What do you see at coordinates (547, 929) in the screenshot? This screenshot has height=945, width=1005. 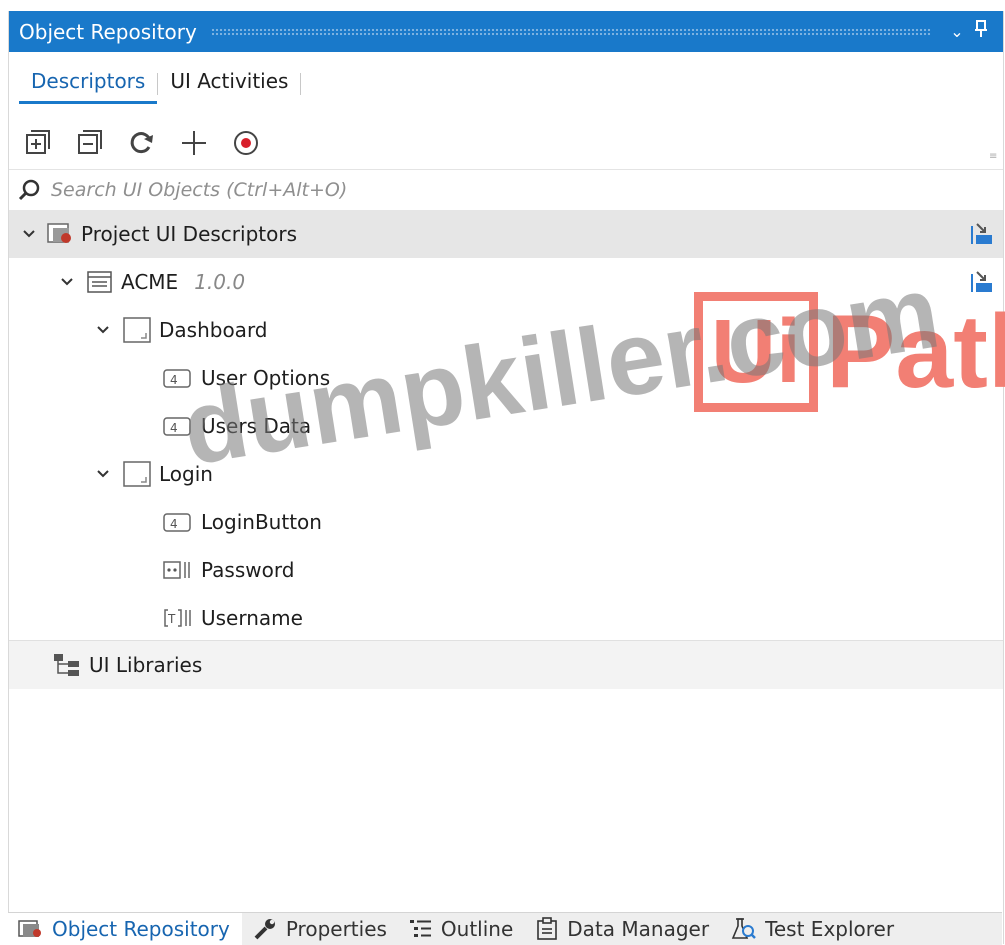 I see `data-manager-icon` at bounding box center [547, 929].